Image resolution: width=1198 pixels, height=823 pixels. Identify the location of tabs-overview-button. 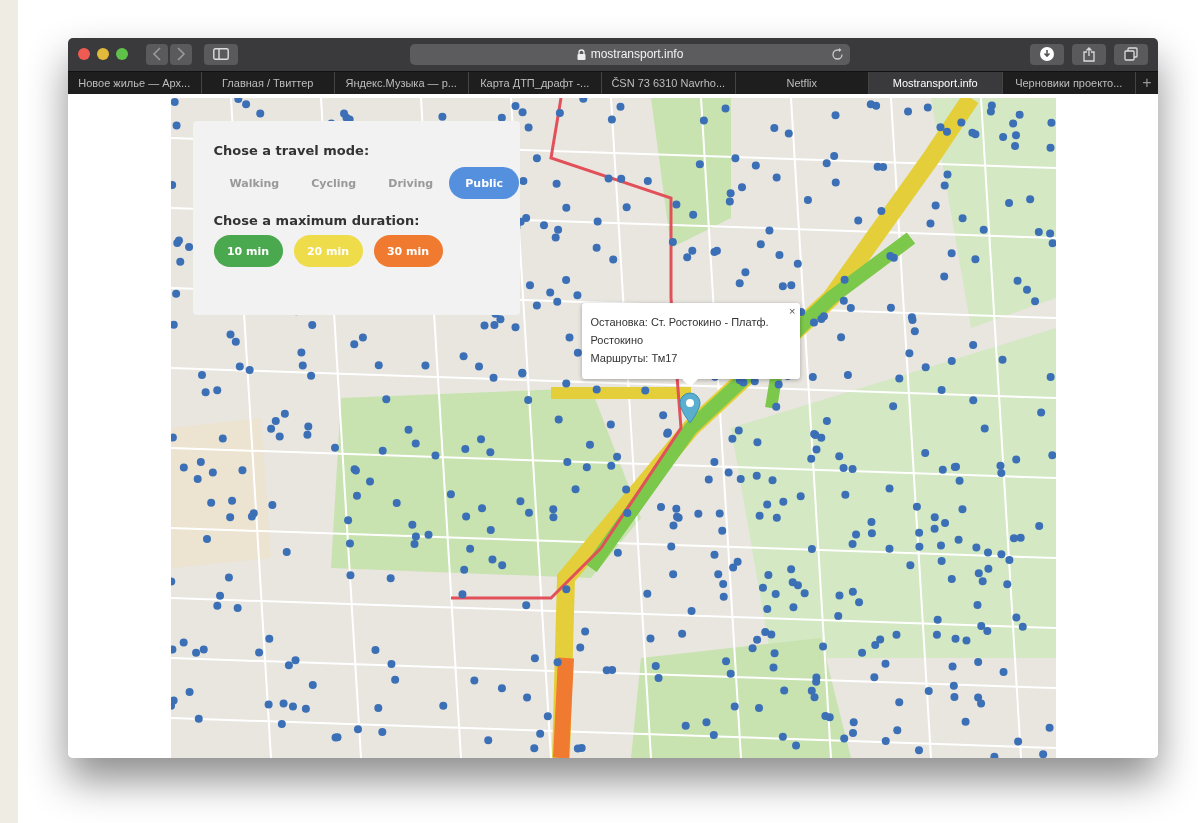
(1131, 54).